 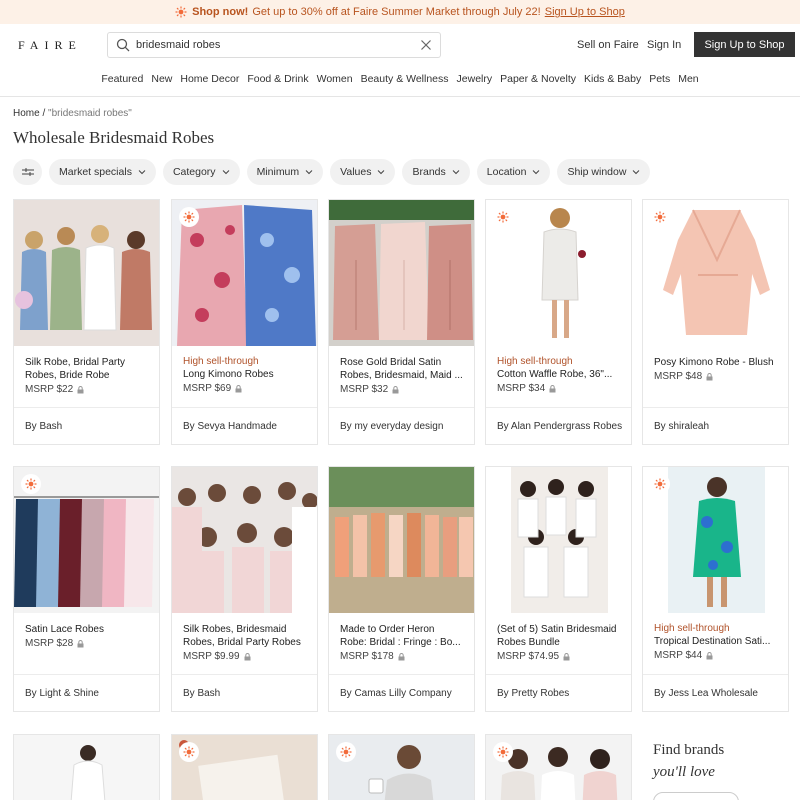 What do you see at coordinates (744, 44) in the screenshot?
I see `sign-up-button: Sign Up to Shop` at bounding box center [744, 44].